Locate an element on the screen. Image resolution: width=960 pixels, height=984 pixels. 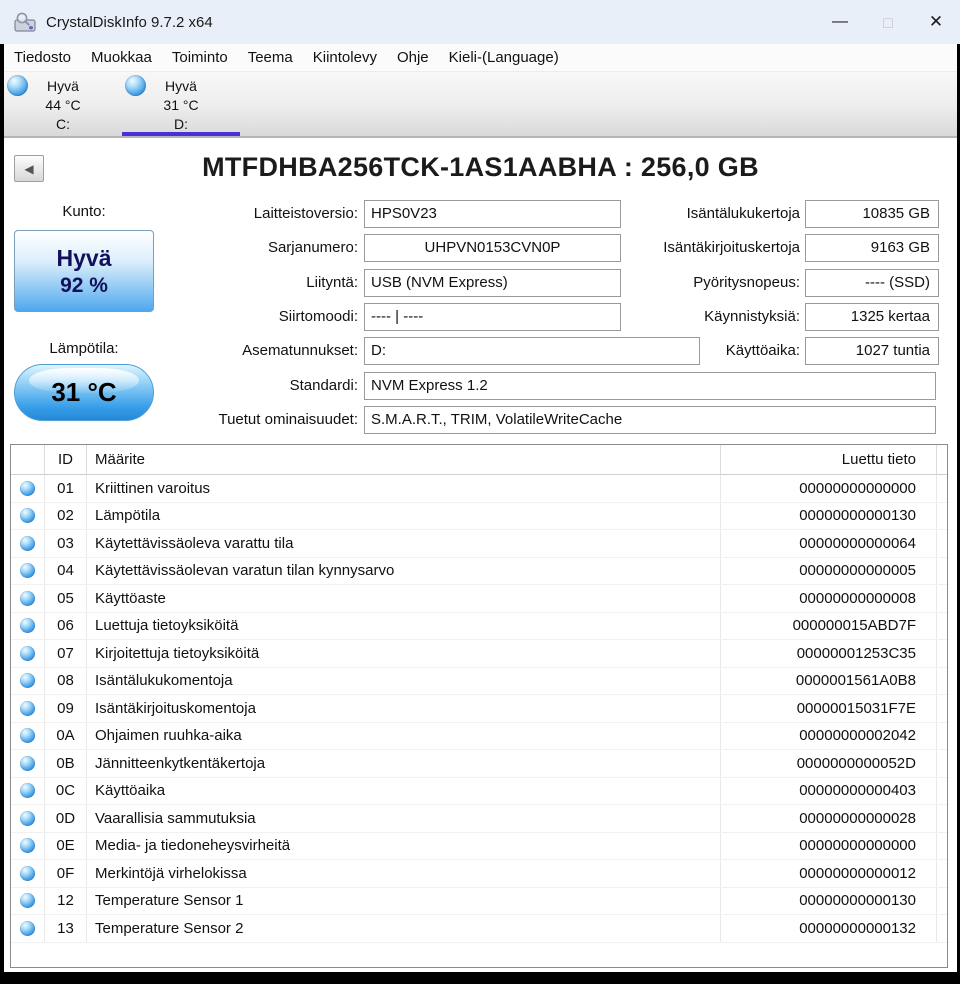
attribute-raw-value: 00000000000064 is located at coordinates (829, 543).